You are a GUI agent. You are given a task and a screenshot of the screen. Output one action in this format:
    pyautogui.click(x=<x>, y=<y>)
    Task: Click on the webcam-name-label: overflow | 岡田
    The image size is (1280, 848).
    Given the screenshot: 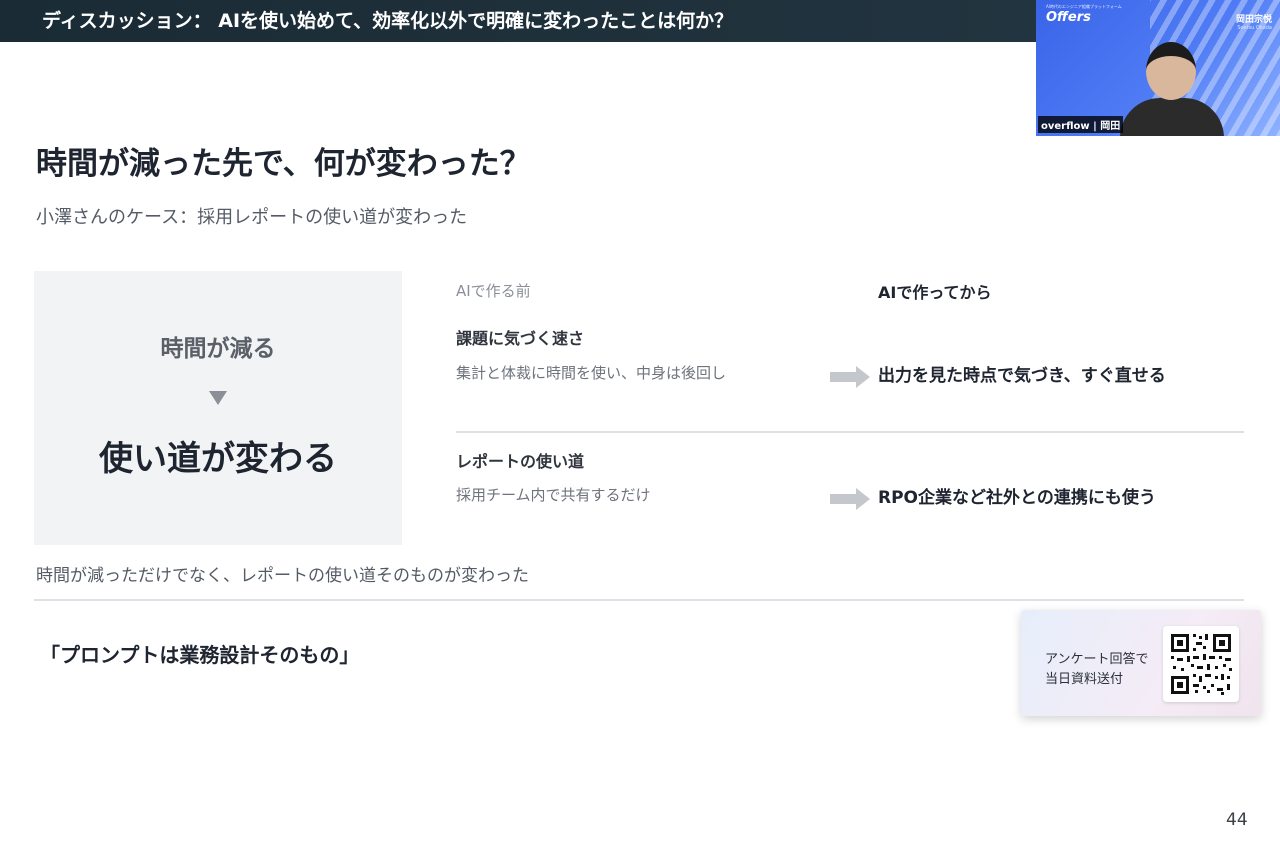 What is the action you would take?
    pyautogui.click(x=1081, y=124)
    